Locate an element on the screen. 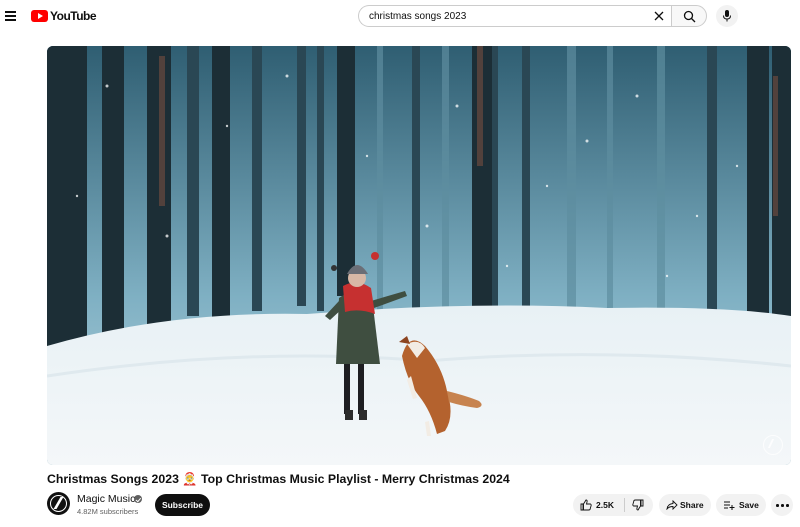  voice-search-button is located at coordinates (727, 16).